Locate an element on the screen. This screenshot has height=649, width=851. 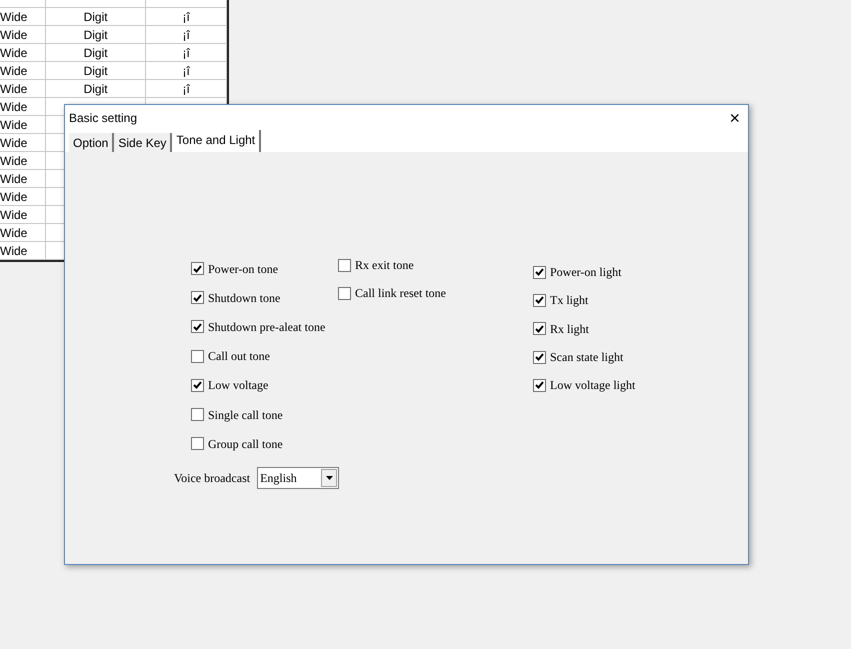
checkbox-label: Power-on tone is located at coordinates (243, 269).